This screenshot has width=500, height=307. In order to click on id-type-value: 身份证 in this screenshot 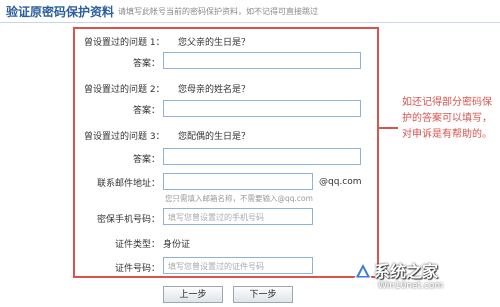, I will do `click(177, 245)`.